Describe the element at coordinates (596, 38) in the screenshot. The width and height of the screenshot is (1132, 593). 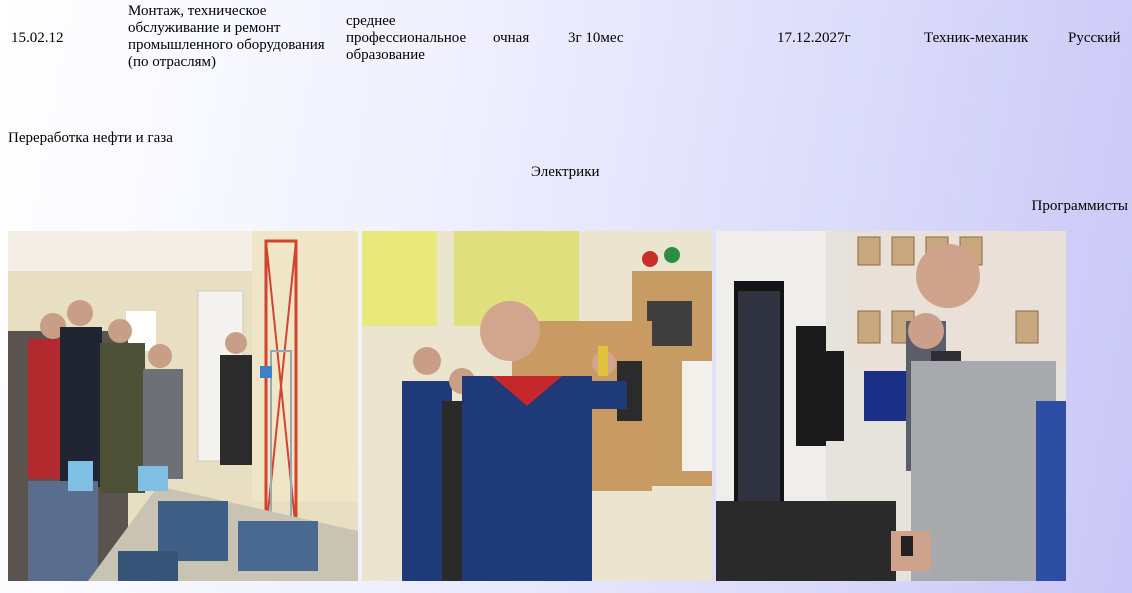
I see `study-duration: 3г 10мес` at that location.